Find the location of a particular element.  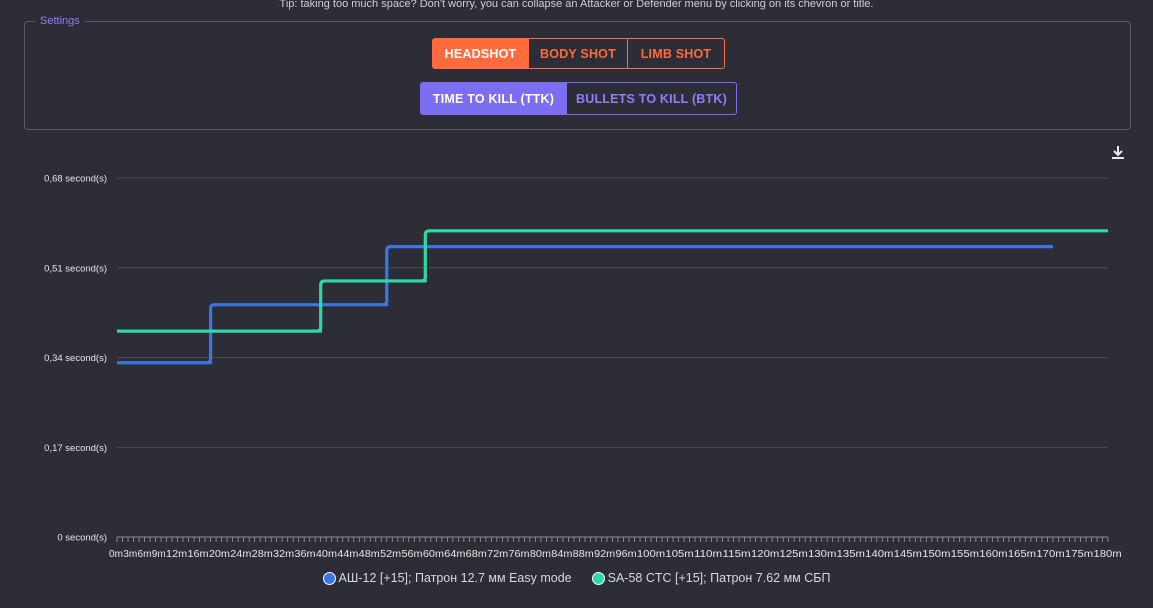

y-tick-label: 0,68 second(s) is located at coordinates (75, 179).